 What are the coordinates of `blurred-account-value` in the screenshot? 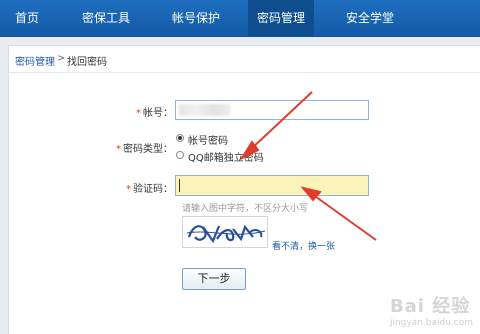 It's located at (205, 110).